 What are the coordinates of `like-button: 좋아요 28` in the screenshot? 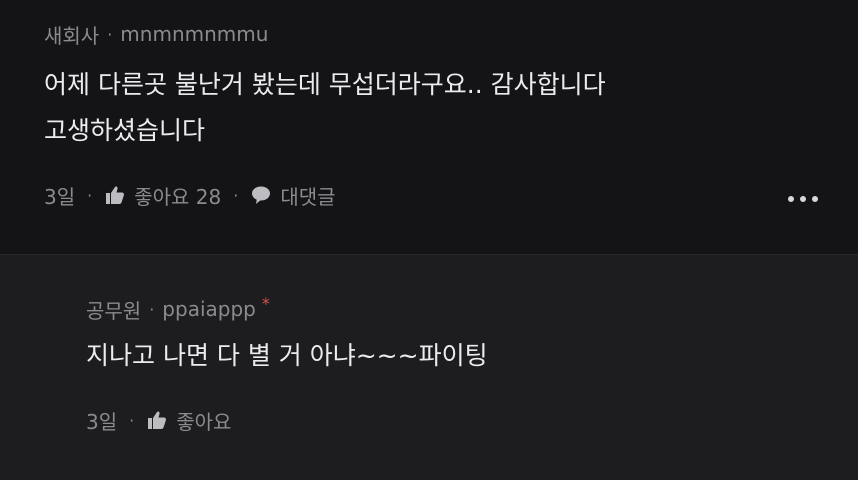 It's located at (162, 195).